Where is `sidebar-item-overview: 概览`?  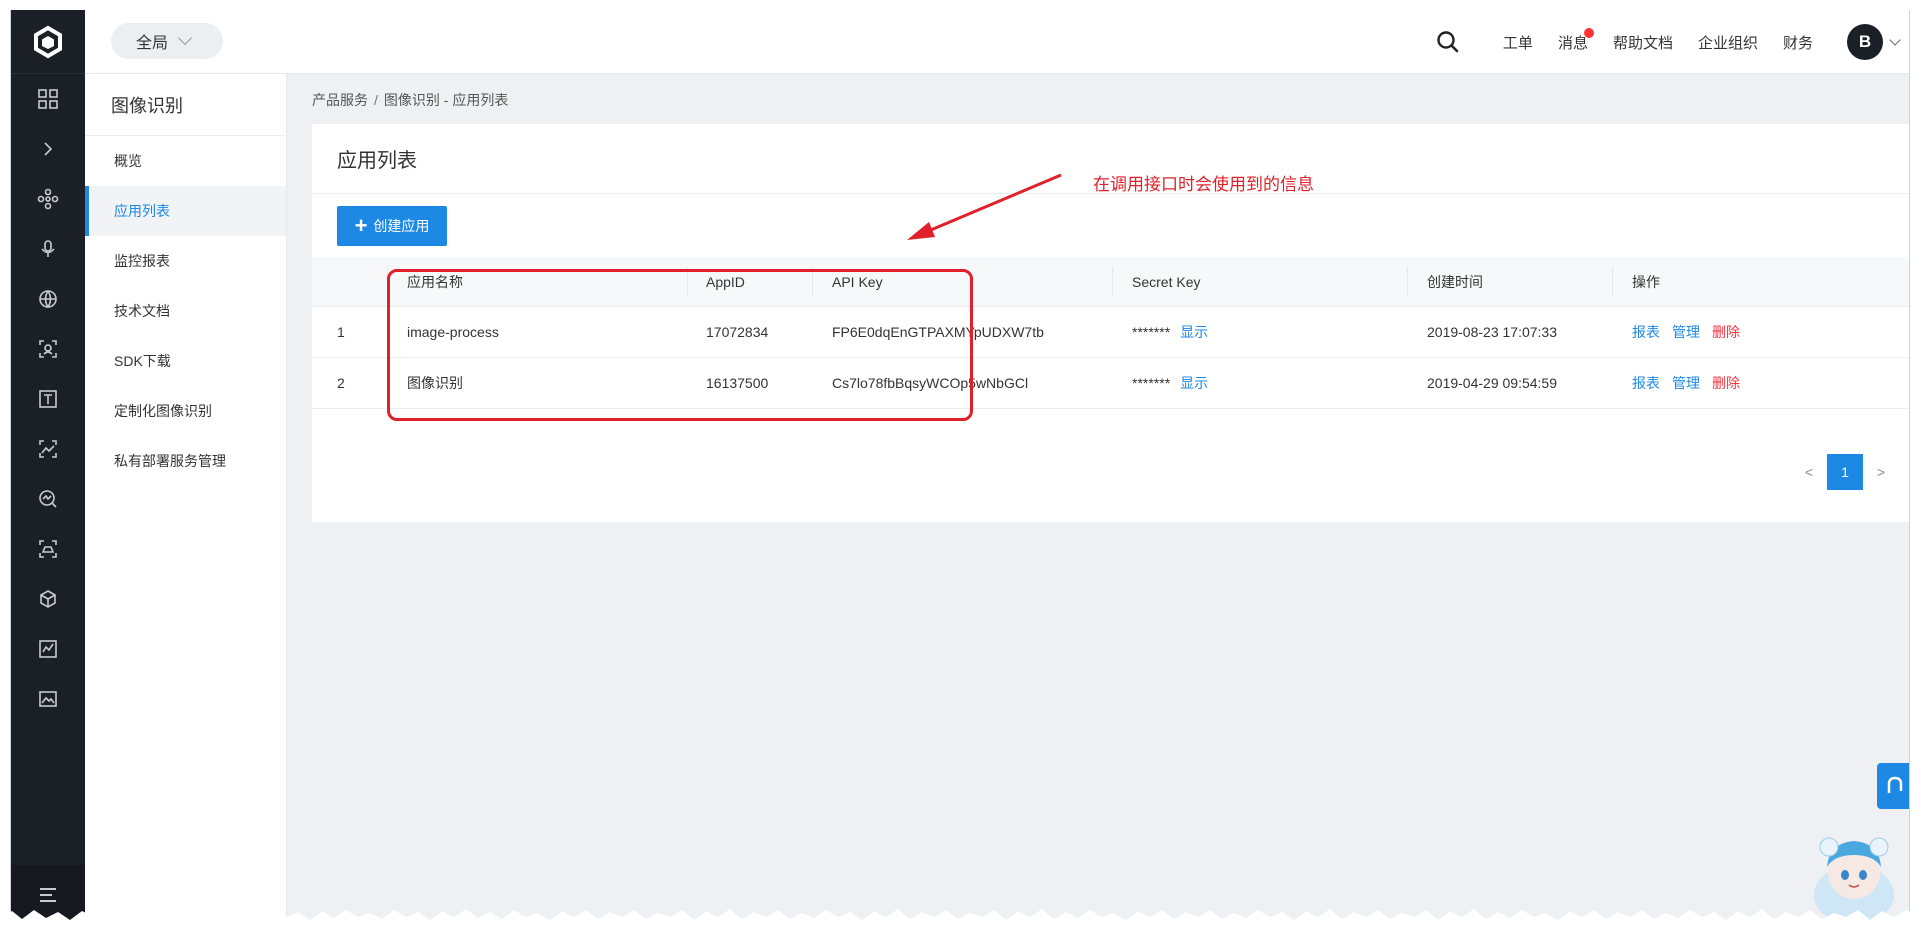
sidebar-item-overview: 概览 is located at coordinates (185, 161).